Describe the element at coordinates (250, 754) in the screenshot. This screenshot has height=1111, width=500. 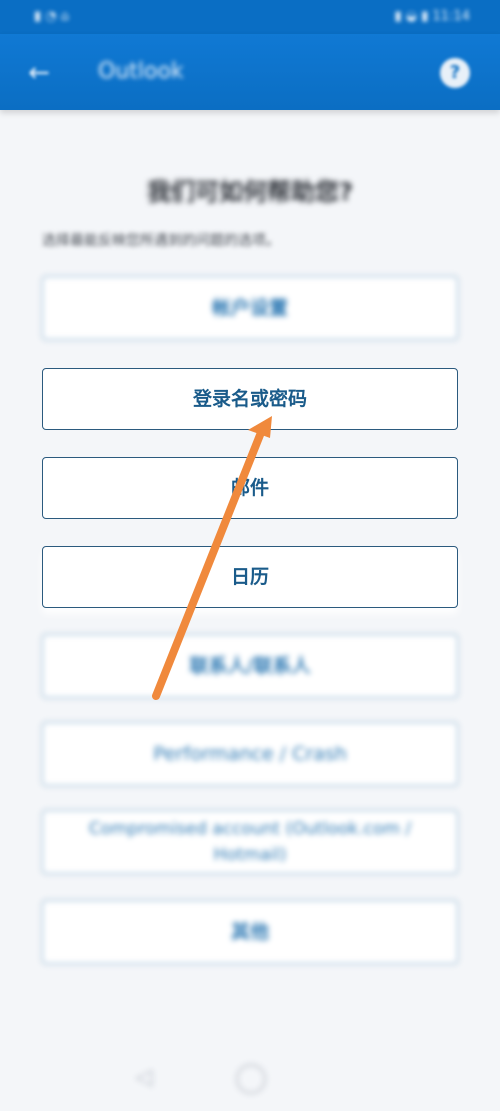
I see `option-performance-crash: Performance / Crash` at that location.